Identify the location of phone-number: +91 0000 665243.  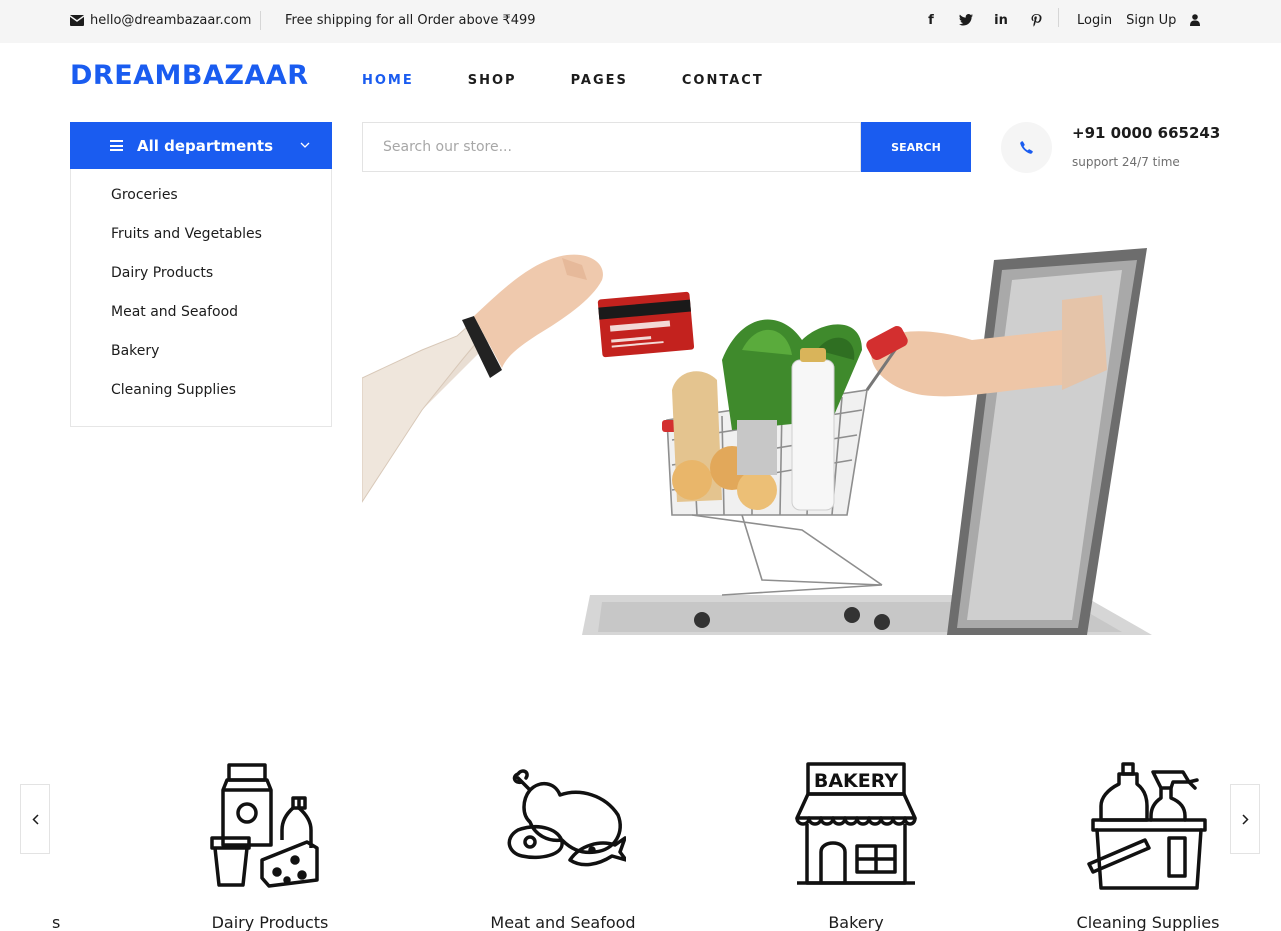
(1146, 133).